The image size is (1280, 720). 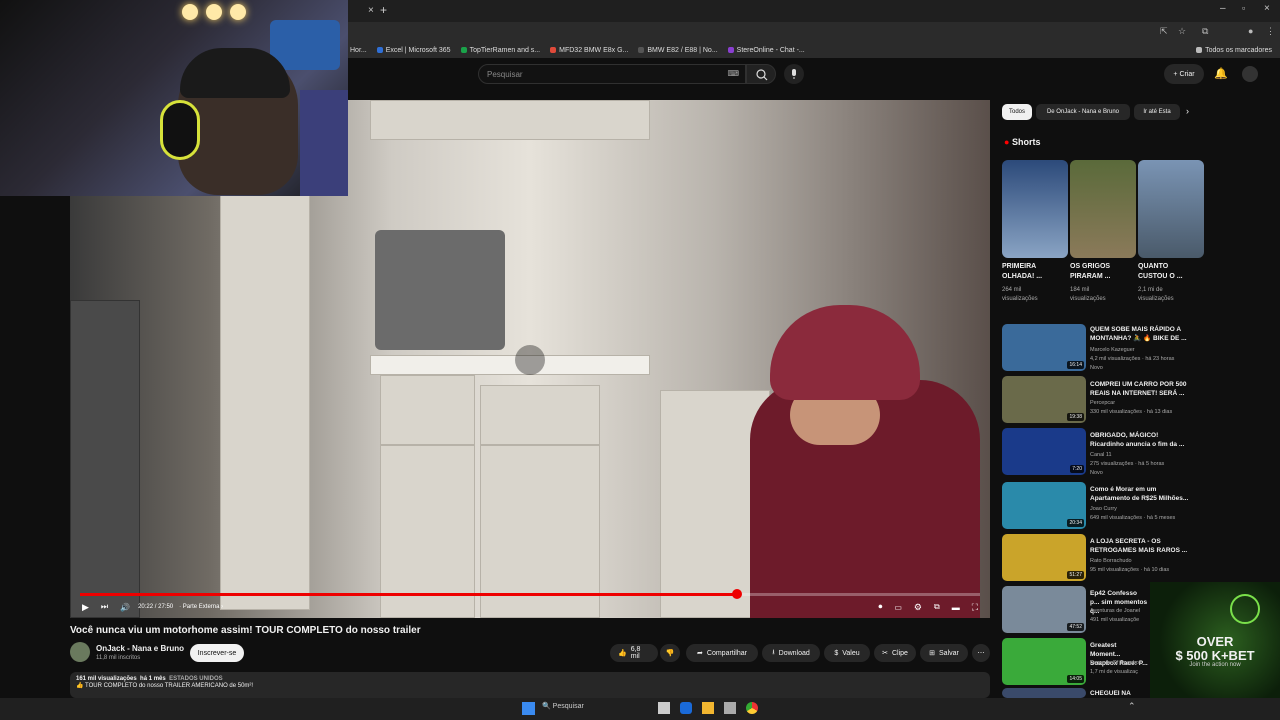 I want to click on chapter-label: · Parte Externa ›, so click(x=201, y=607).